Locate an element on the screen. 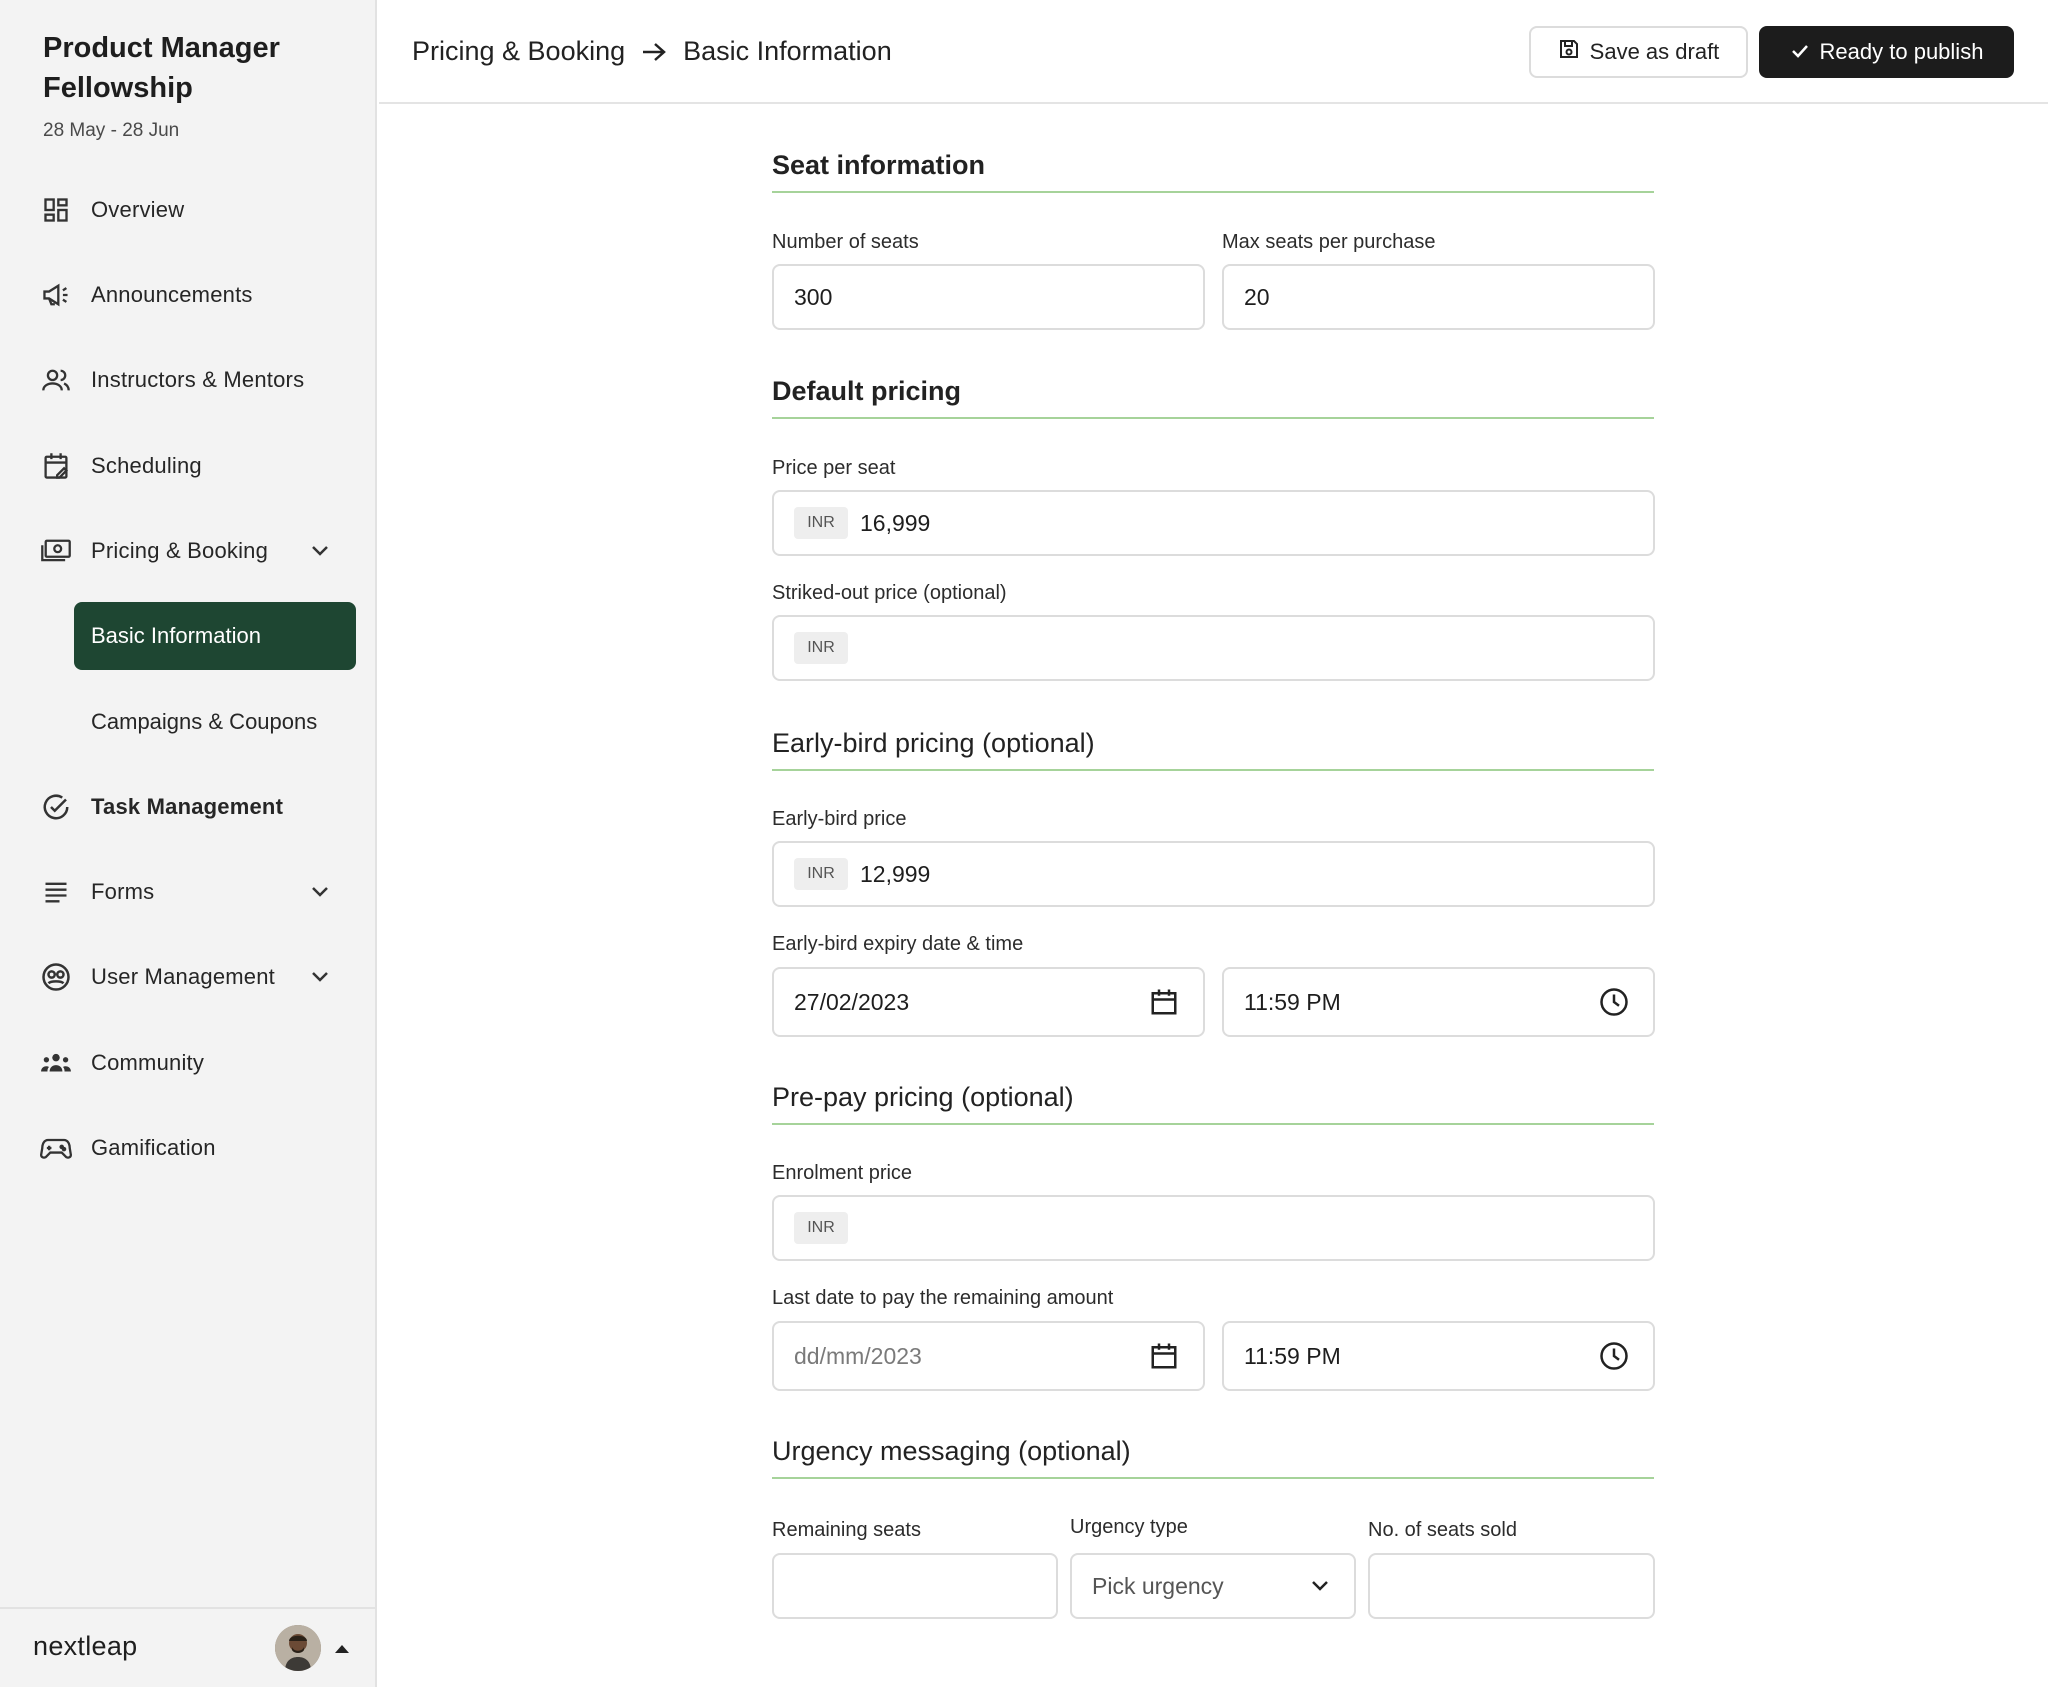  sidebar-item-overview: Overview is located at coordinates (188, 210).